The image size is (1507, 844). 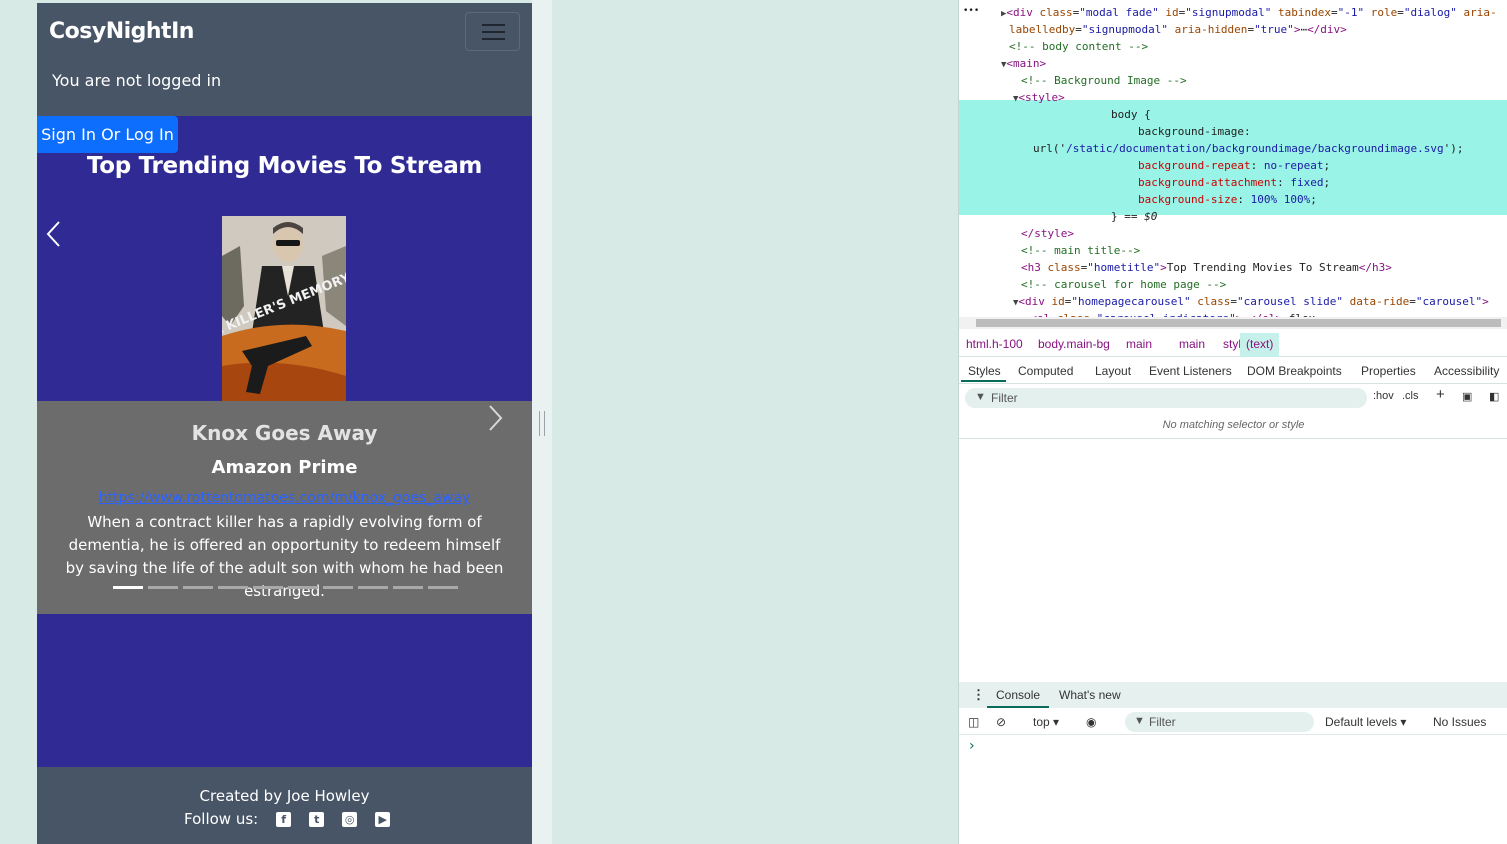 I want to click on poster-image: A KILLER'S MEMORY, so click(x=284, y=309).